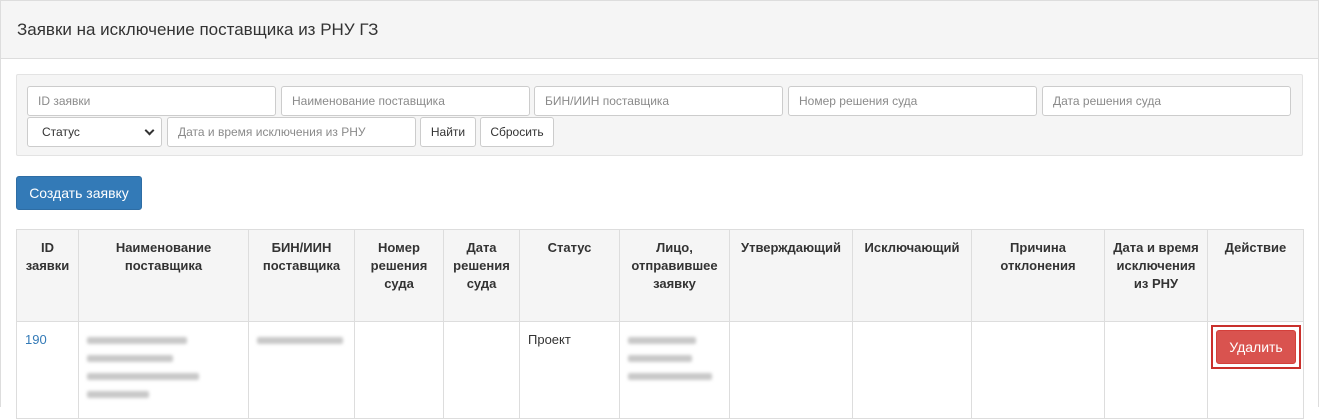  What do you see at coordinates (291, 132) in the screenshot?
I see `exclusion-datetime-input` at bounding box center [291, 132].